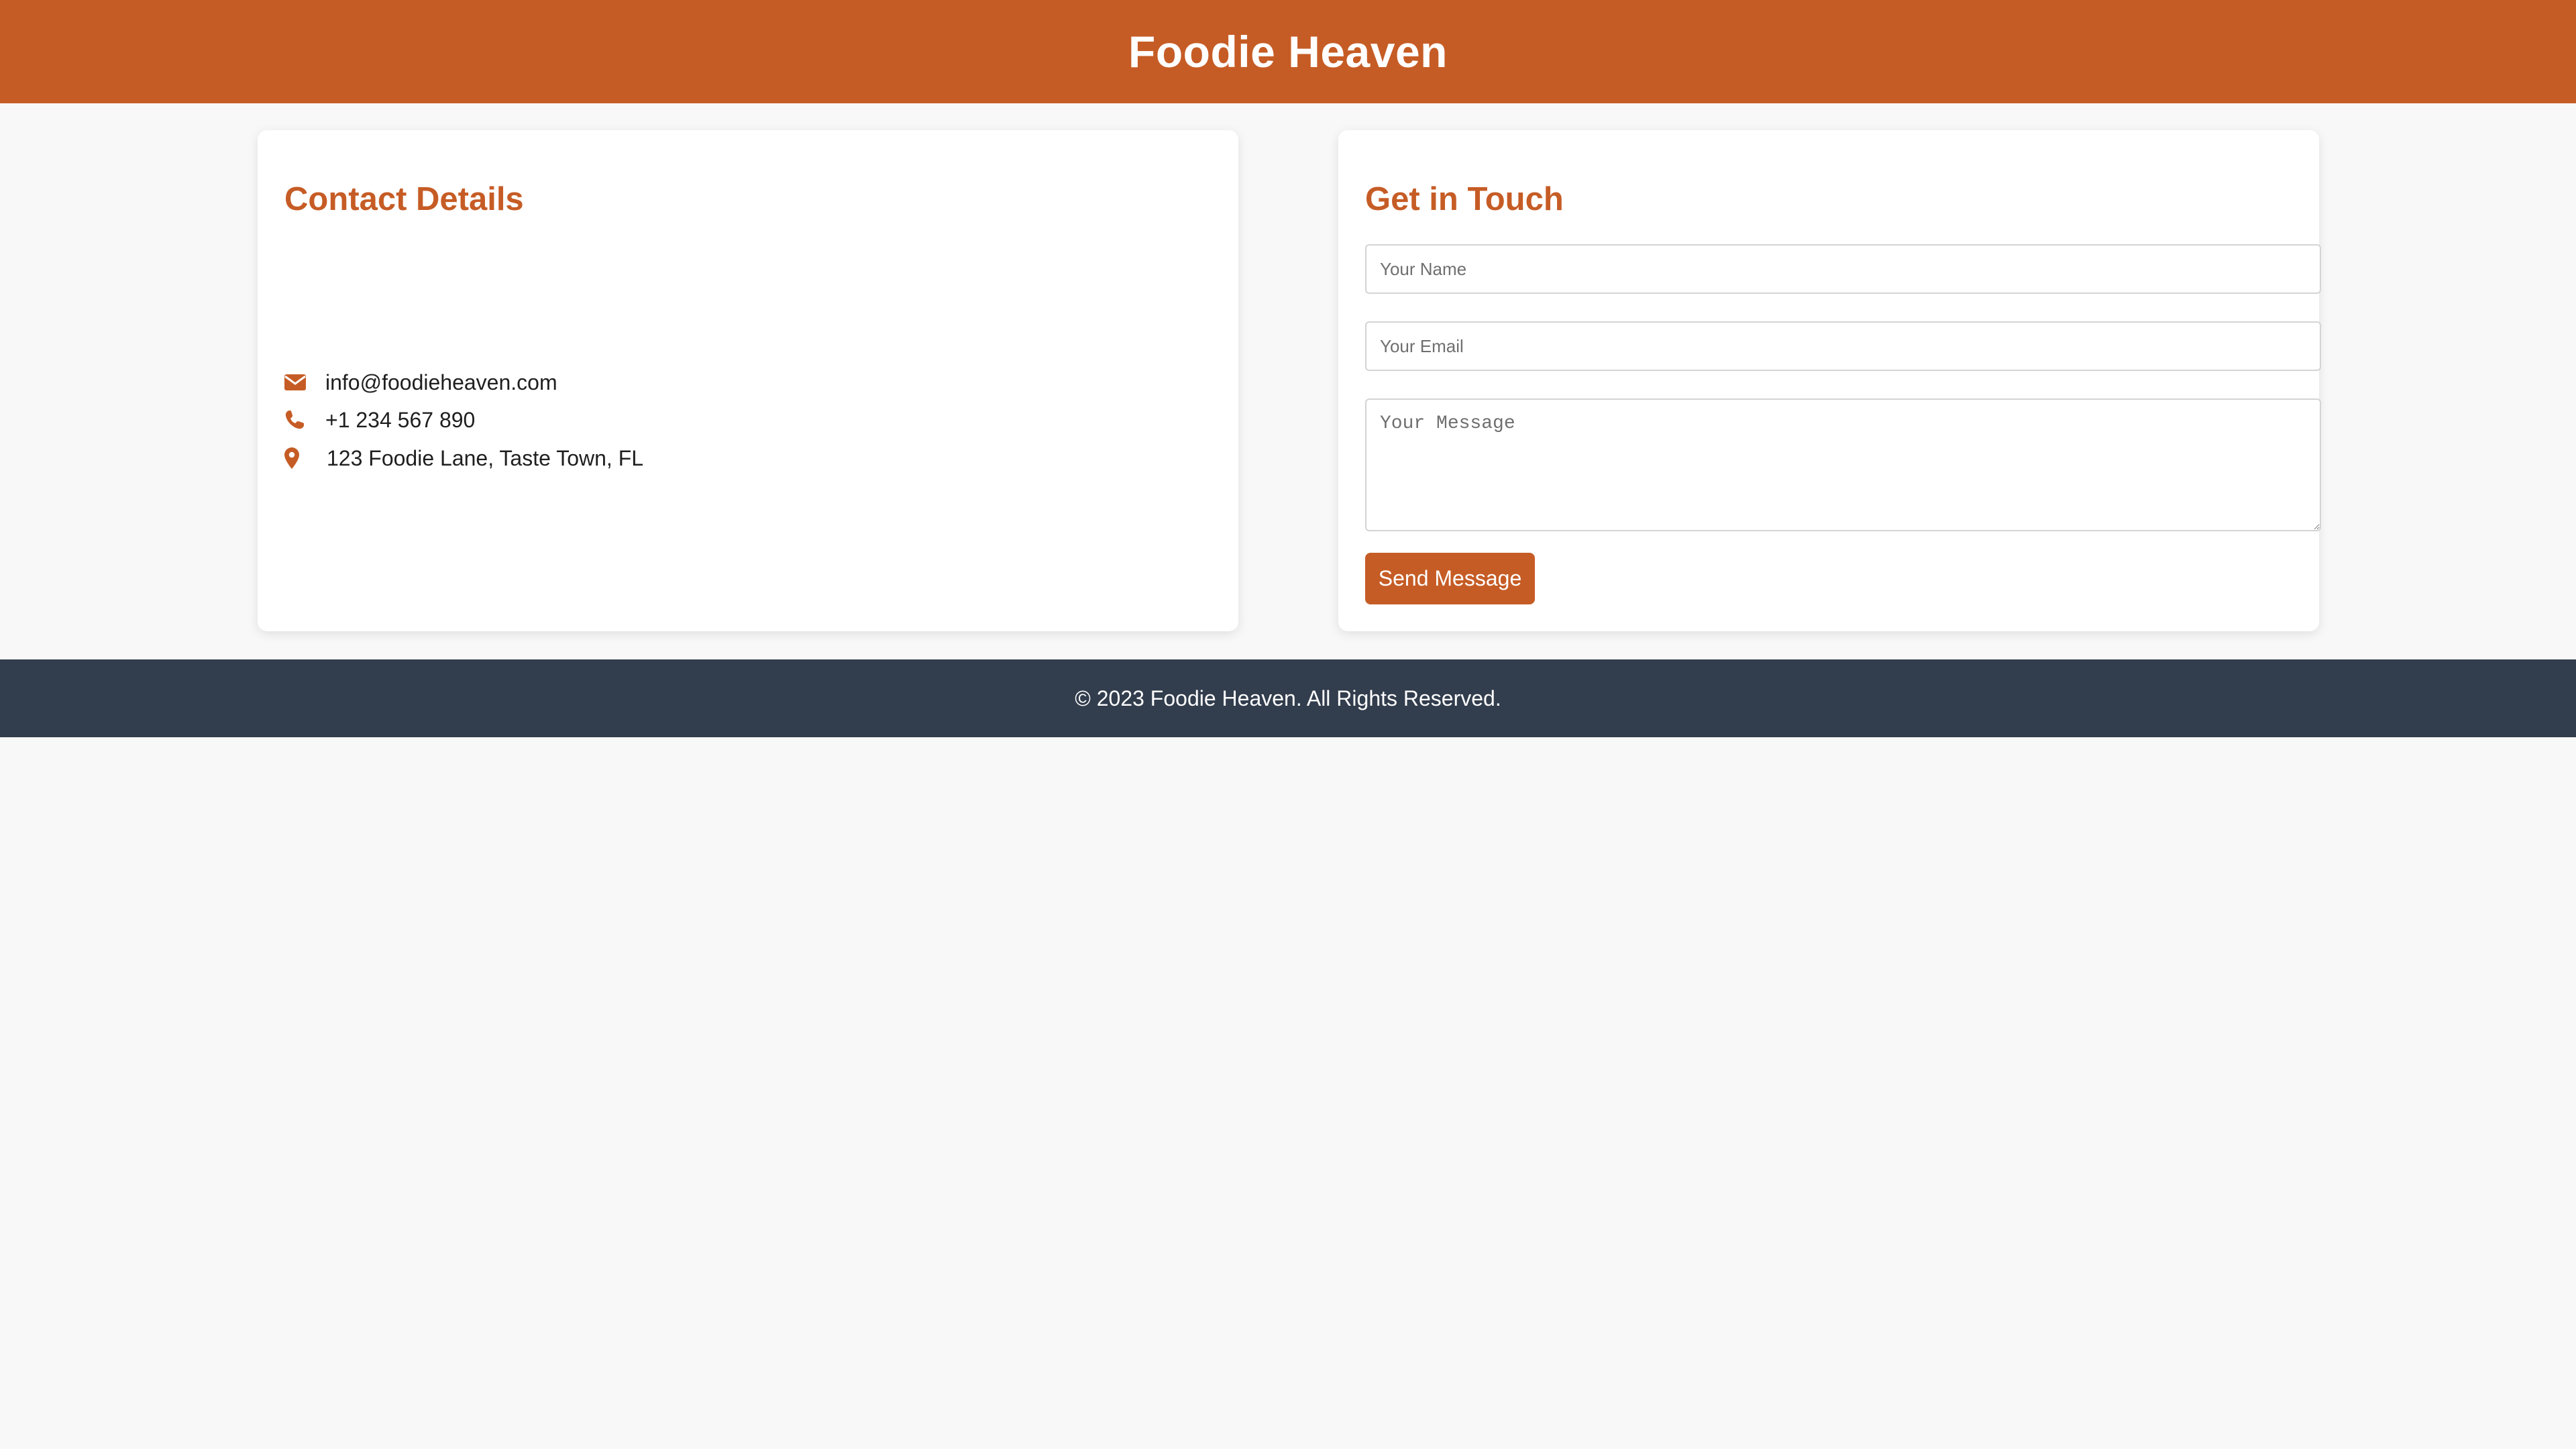 Image resolution: width=2576 pixels, height=1449 pixels. What do you see at coordinates (404, 199) in the screenshot?
I see `contact-details-heading: Contact Details` at bounding box center [404, 199].